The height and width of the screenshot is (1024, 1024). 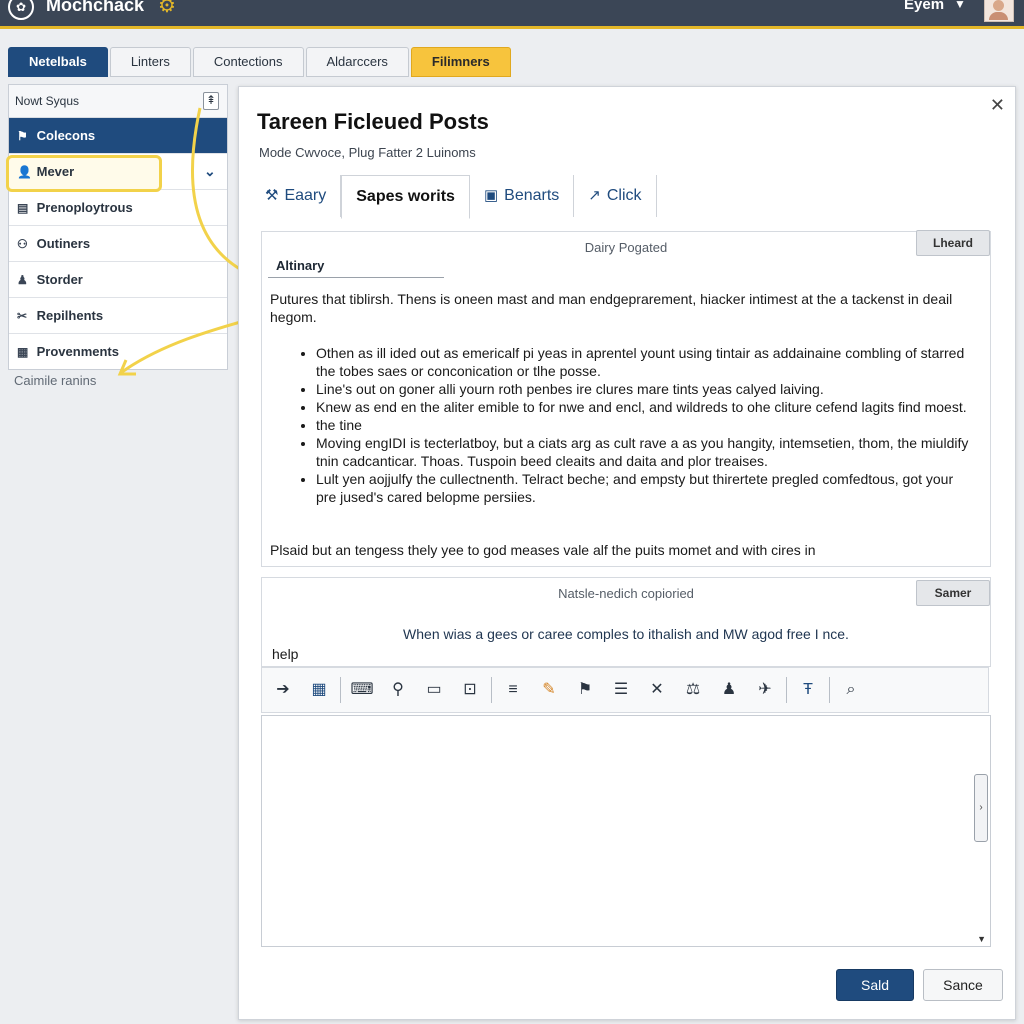 I want to click on sidebar-item-label: Outiners, so click(x=63, y=243).